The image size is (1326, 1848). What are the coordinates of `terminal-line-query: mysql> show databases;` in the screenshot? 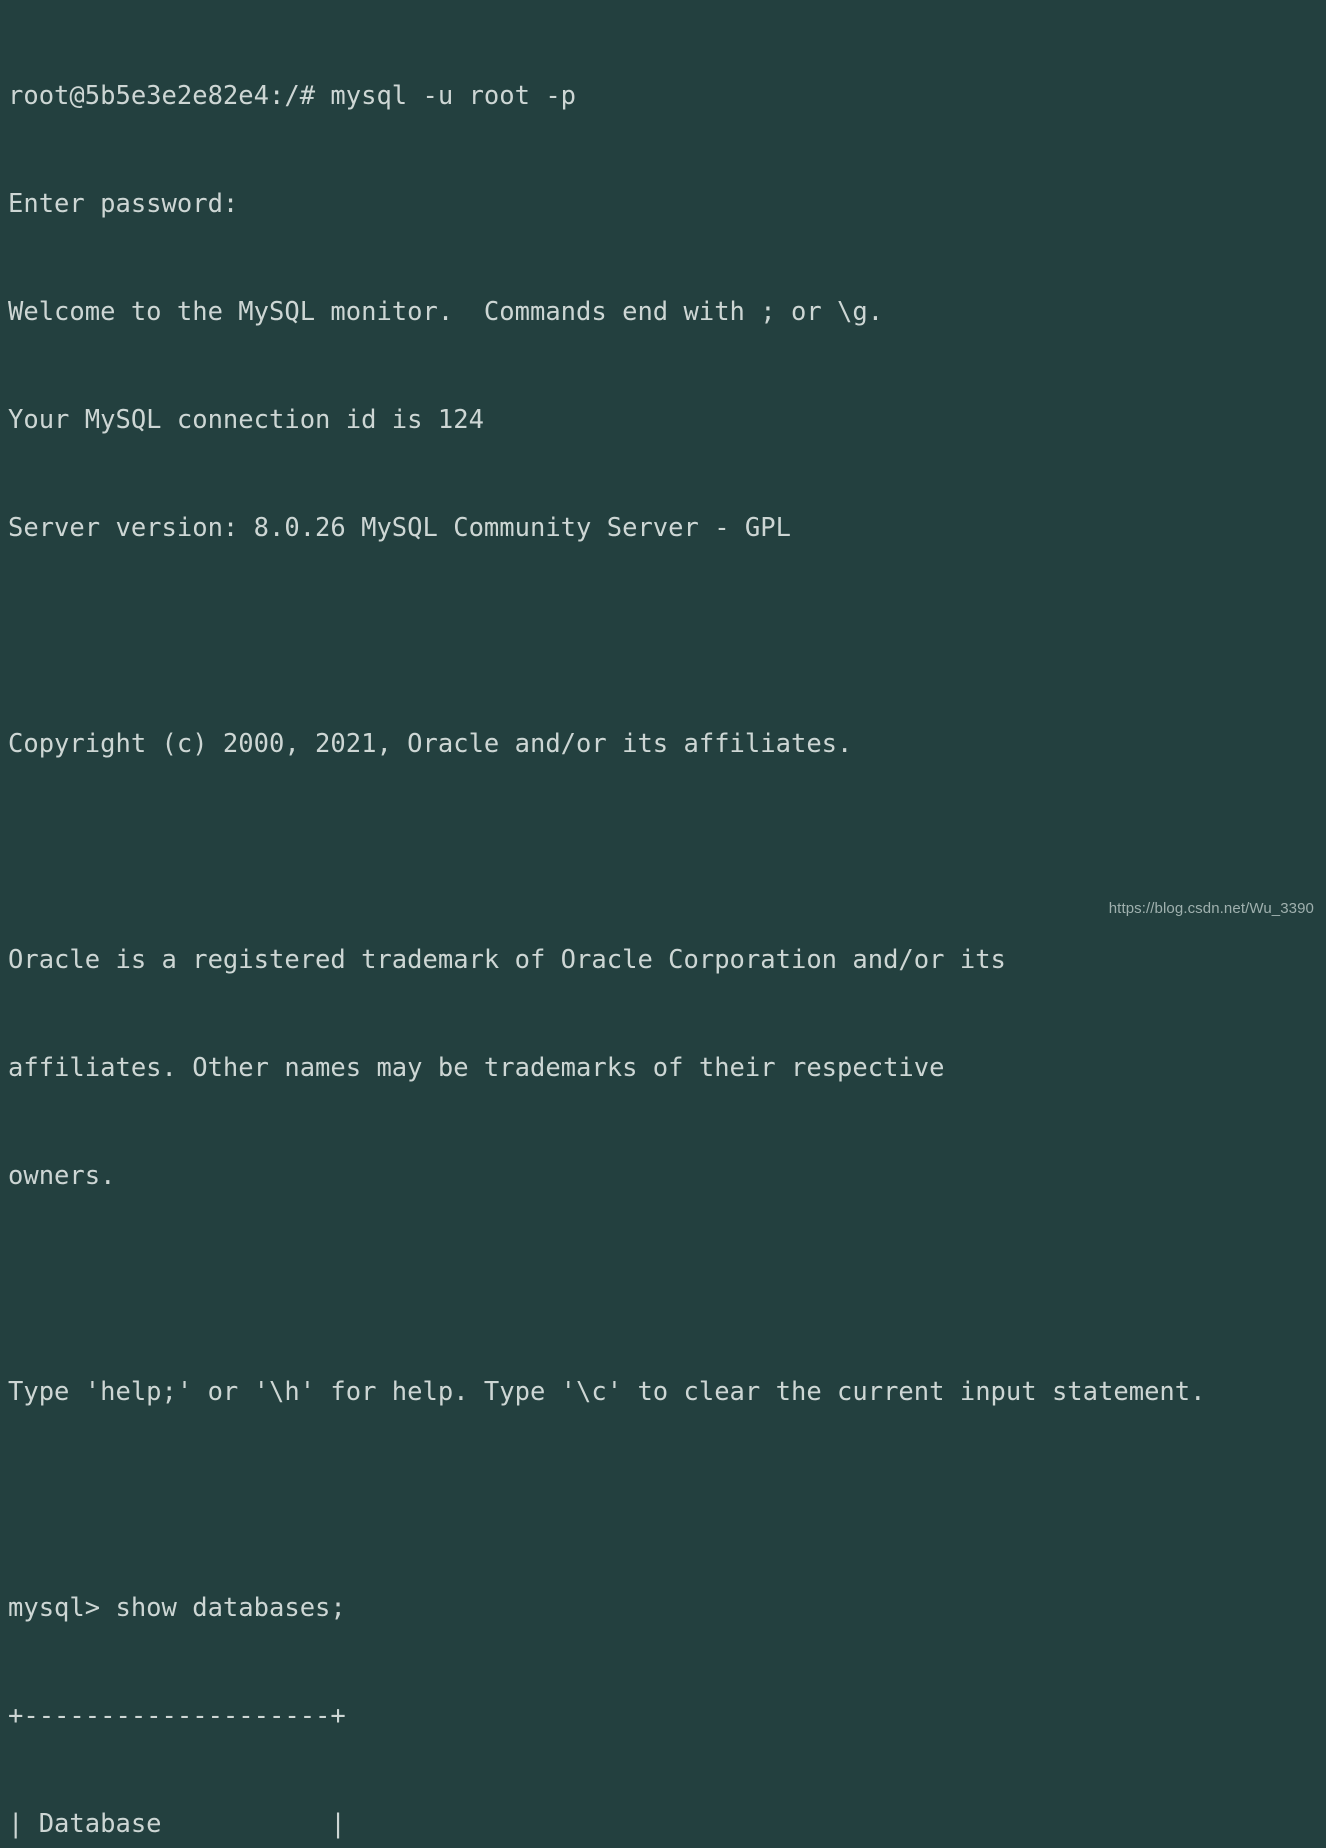 It's located at (177, 1608).